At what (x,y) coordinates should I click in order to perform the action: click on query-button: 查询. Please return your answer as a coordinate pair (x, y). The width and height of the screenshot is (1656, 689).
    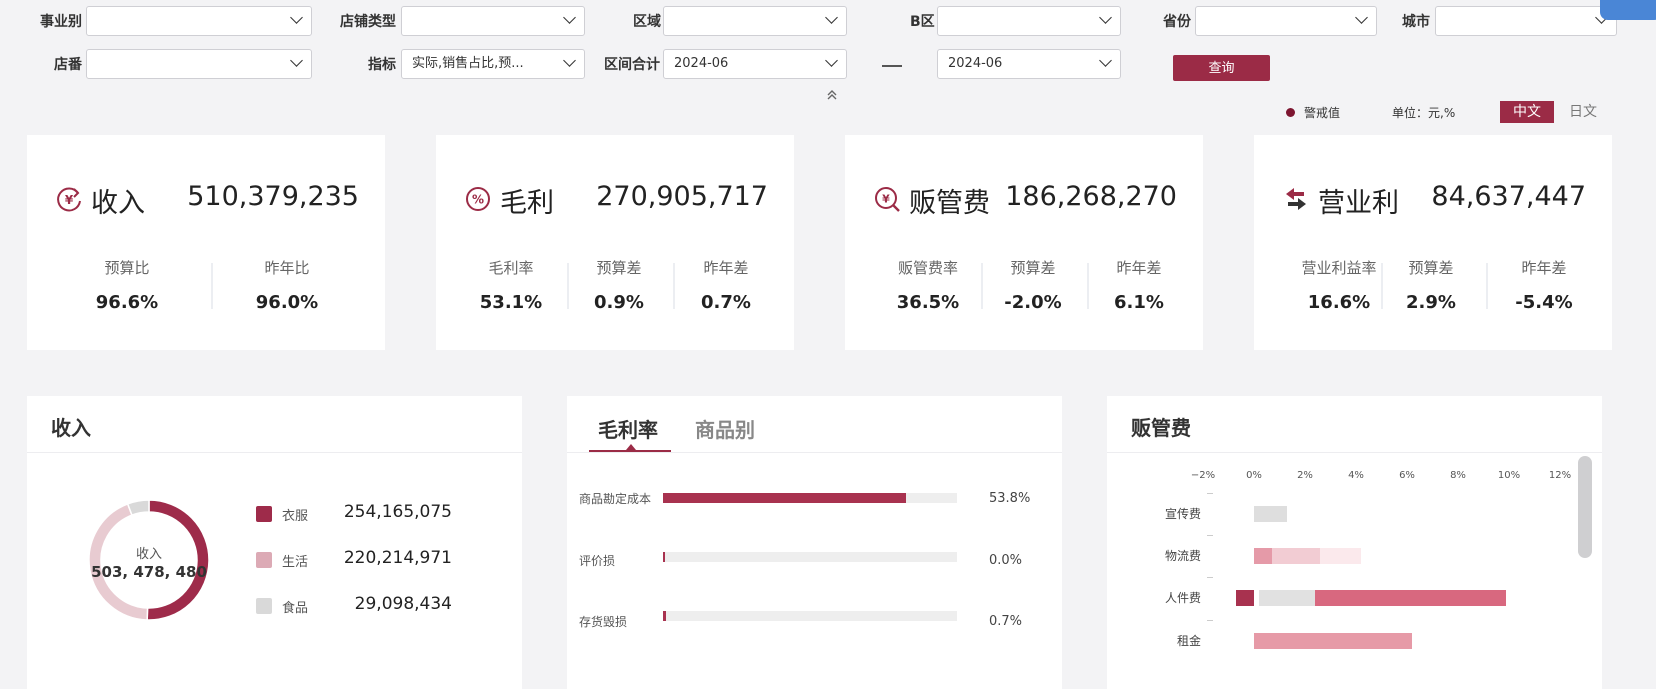
    Looking at the image, I should click on (1221, 68).